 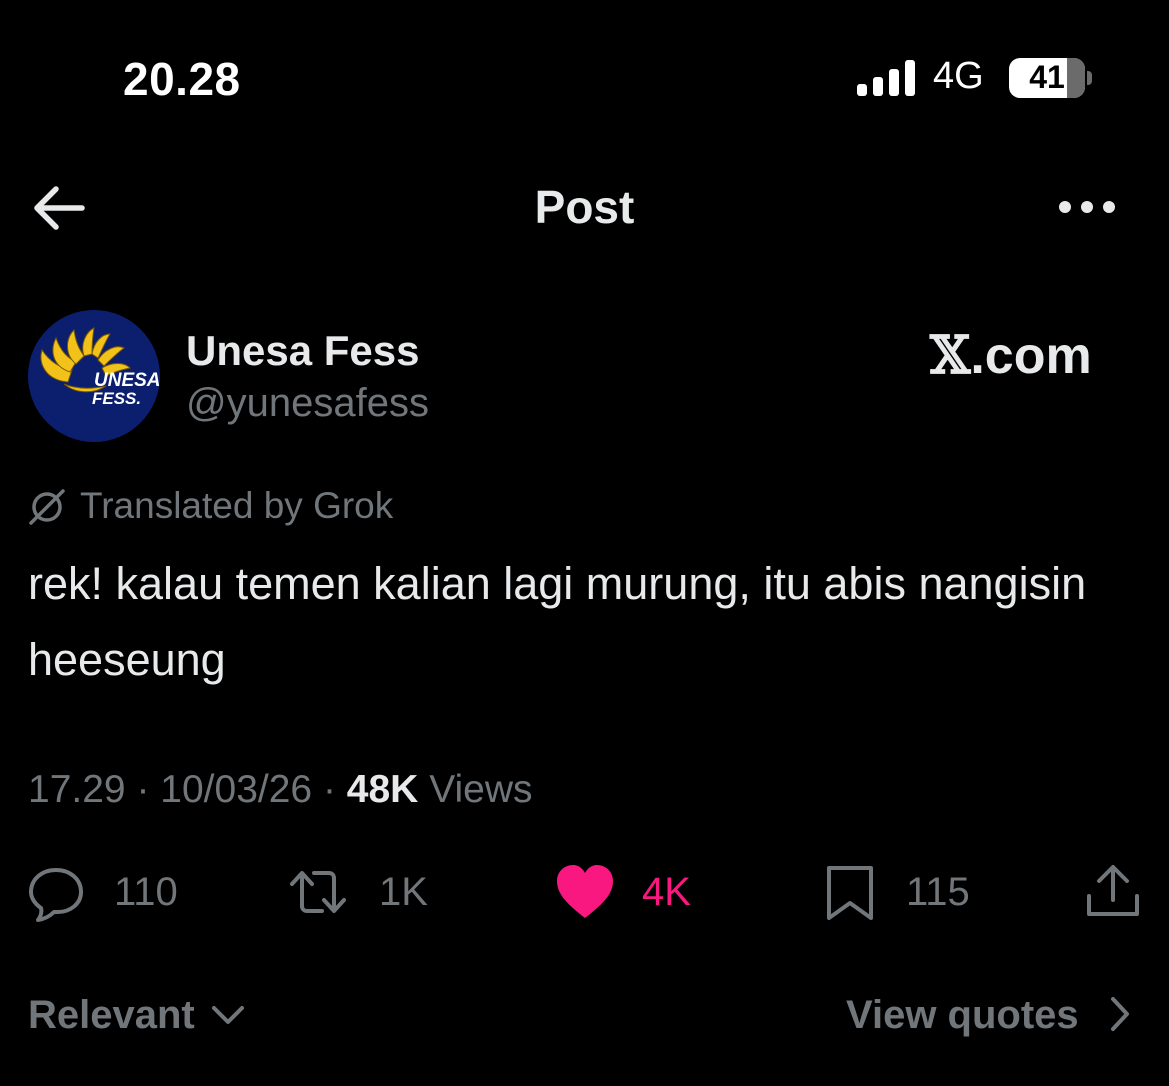 I want to click on page-title: Post, so click(x=584, y=207).